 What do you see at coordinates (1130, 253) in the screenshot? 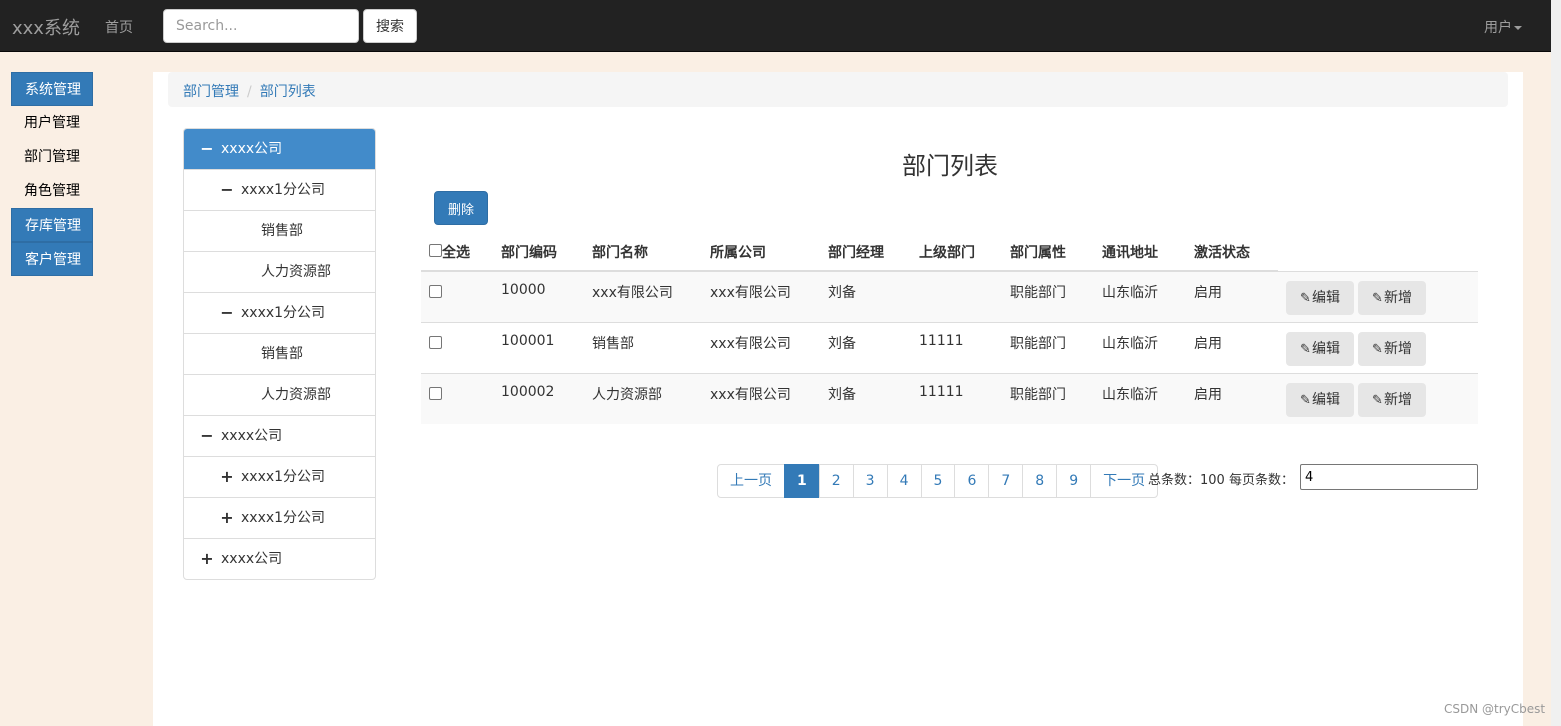
I see `header-address: 通讯地址` at bounding box center [1130, 253].